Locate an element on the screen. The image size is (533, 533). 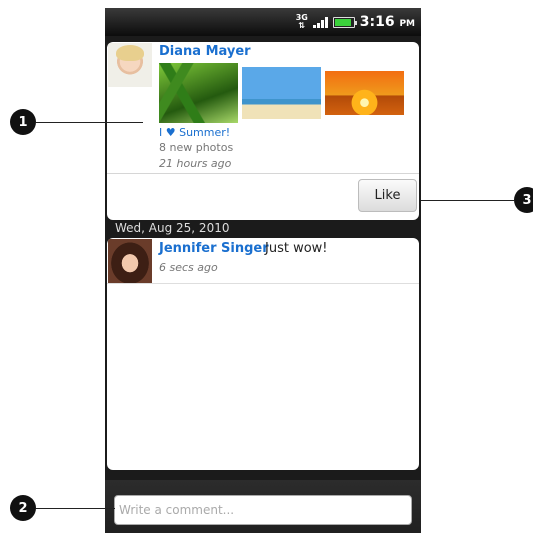
photo-thumbnails is located at coordinates (281, 93).